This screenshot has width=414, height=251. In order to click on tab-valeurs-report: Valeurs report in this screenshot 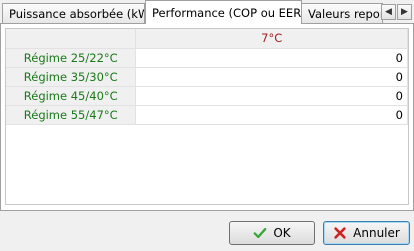, I will do `click(342, 13)`.